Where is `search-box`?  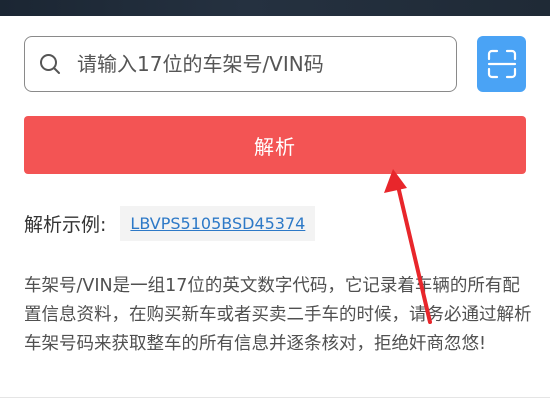
search-box is located at coordinates (240, 64).